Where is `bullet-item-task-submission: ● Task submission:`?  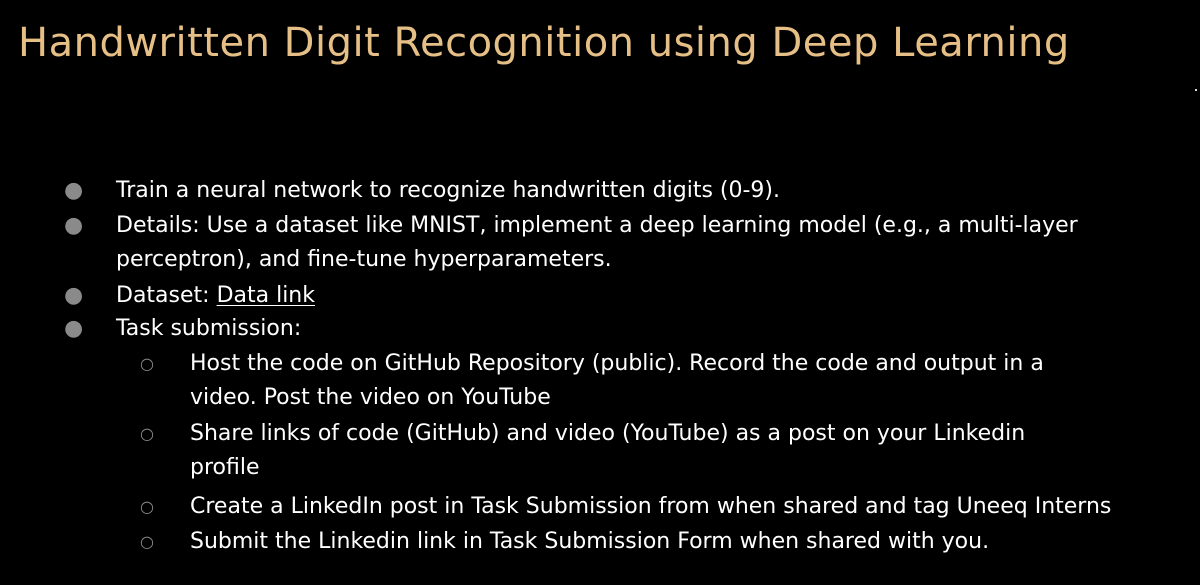 bullet-item-task-submission: ● Task submission: is located at coordinates (183, 329).